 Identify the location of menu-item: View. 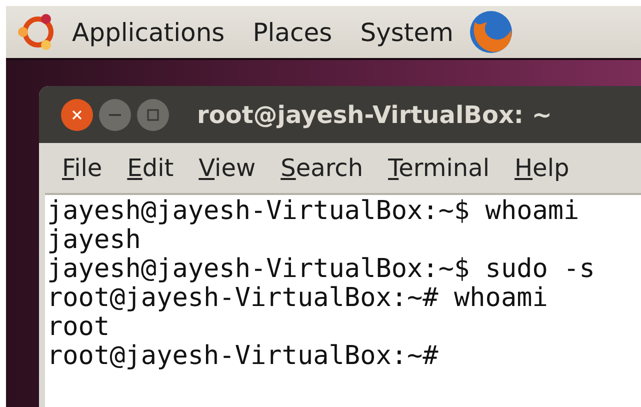
(227, 168).